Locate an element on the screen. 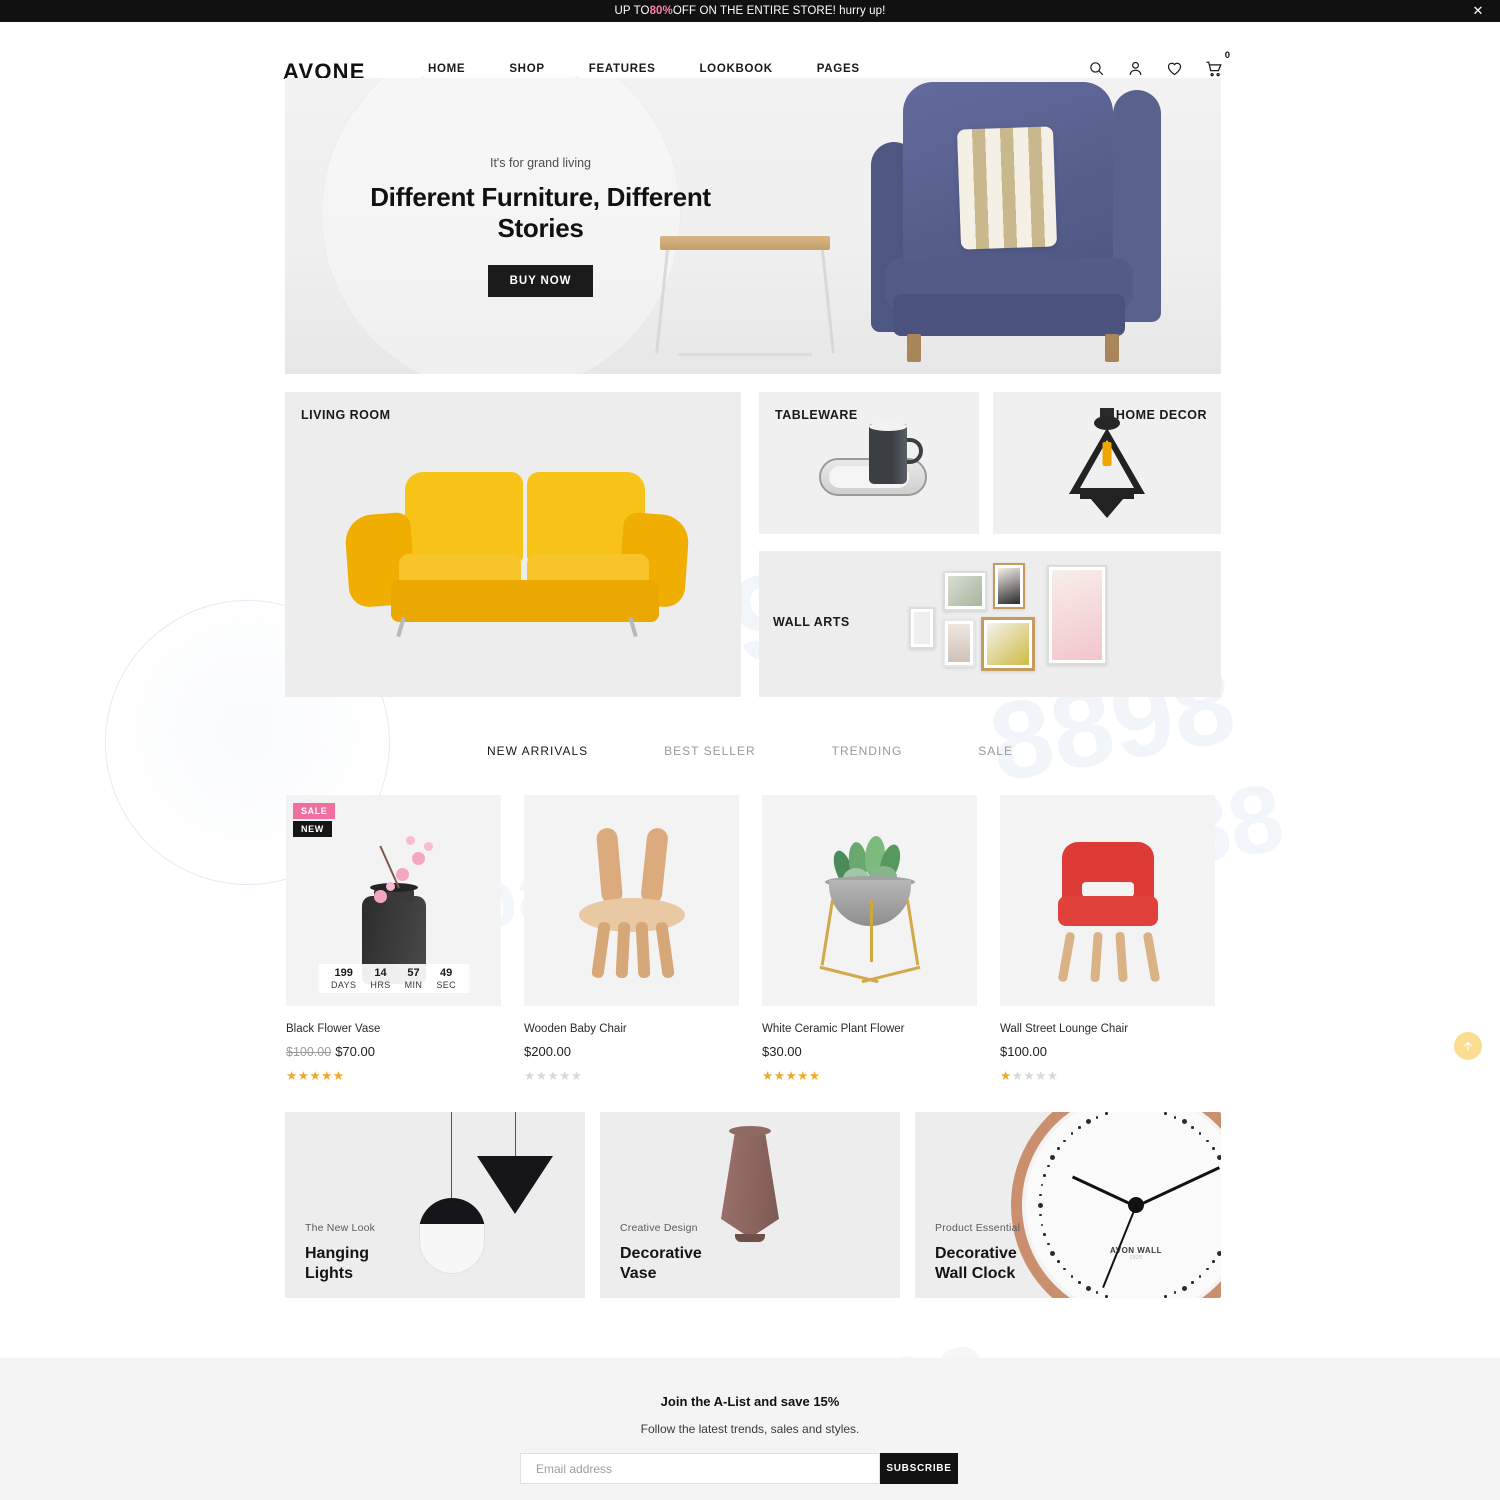 This screenshot has height=1500, width=1500. hero-title: Different Furniture, Different Stories is located at coordinates (540, 213).